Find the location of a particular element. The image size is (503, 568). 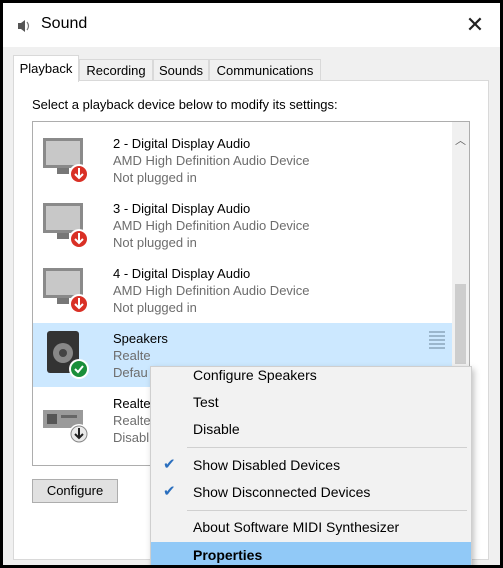

speaker-default-icon is located at coordinates (68, 355).